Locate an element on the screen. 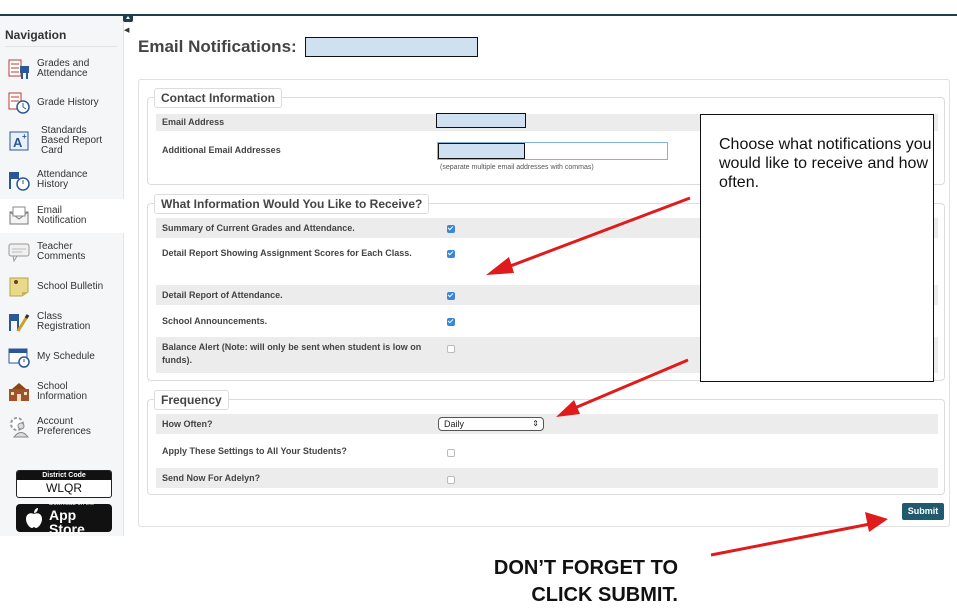  grades-attendance-icon is located at coordinates (19, 69).